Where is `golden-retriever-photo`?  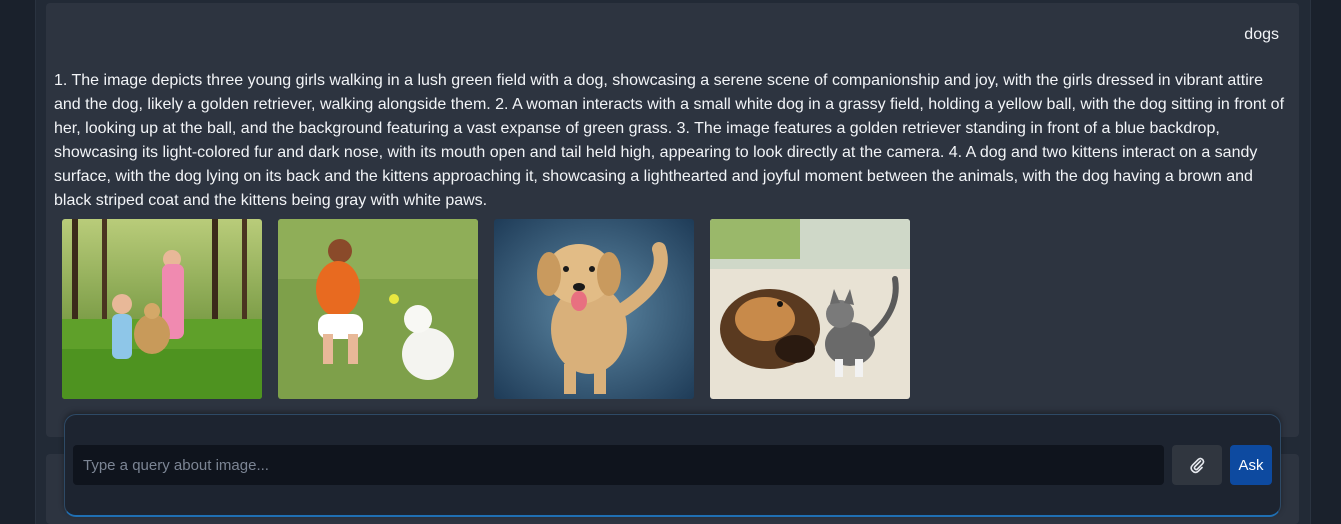
golden-retriever-photo is located at coordinates (594, 309).